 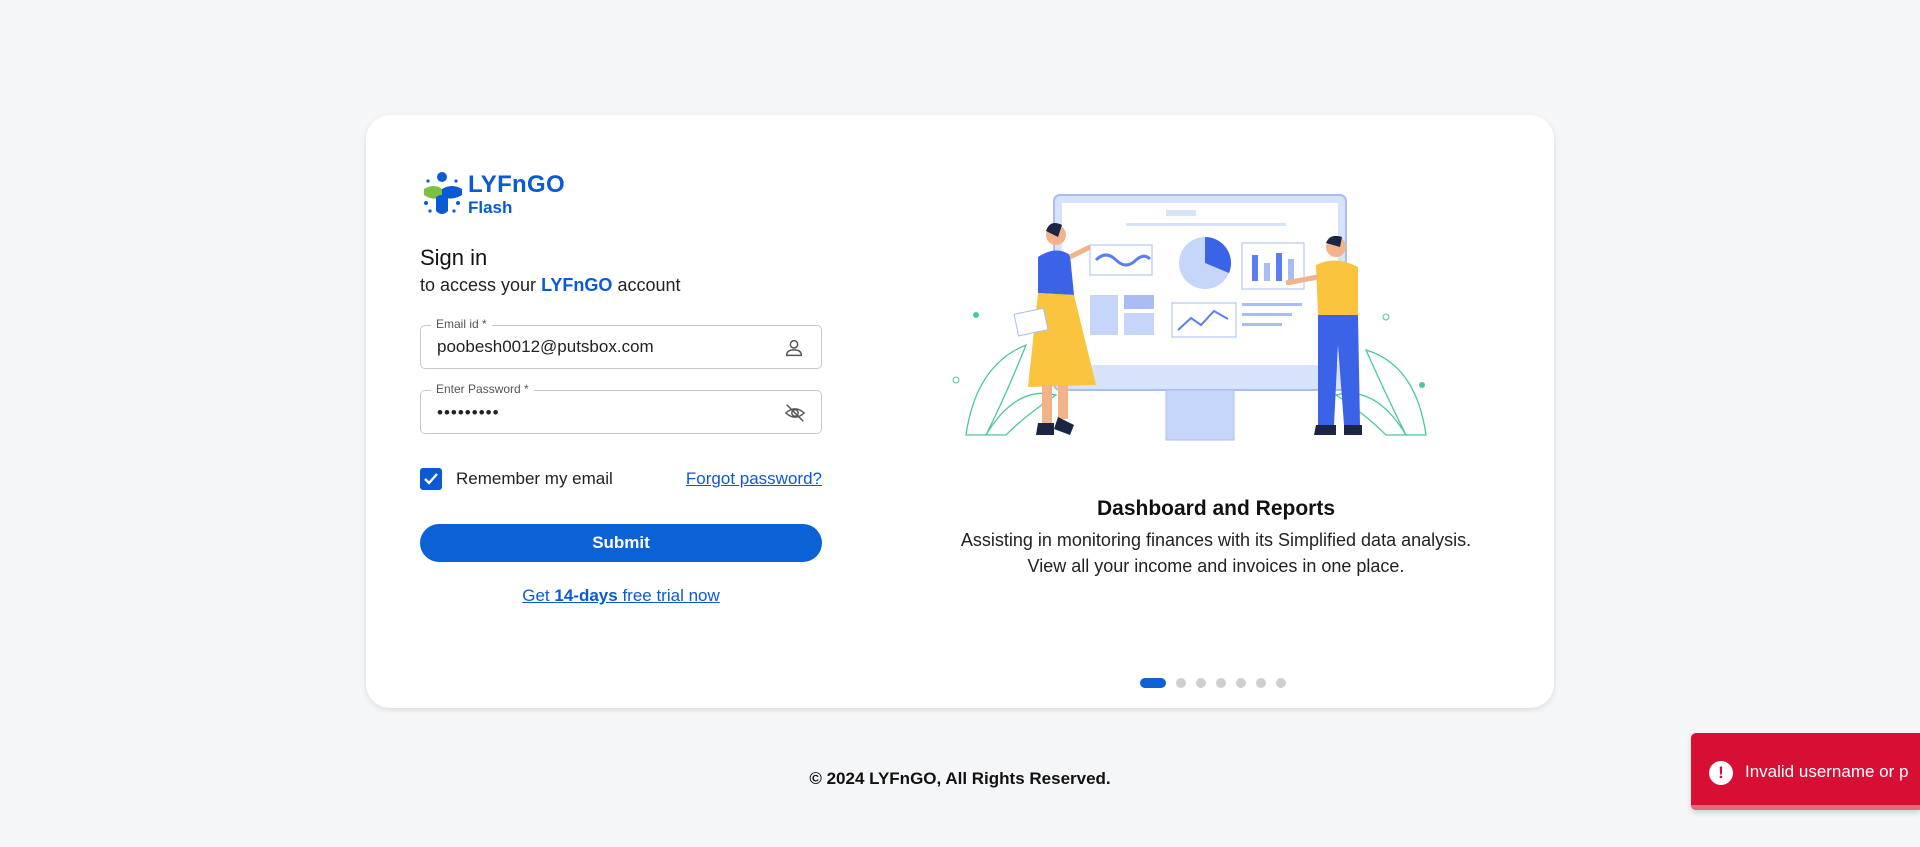 I want to click on toast-message: Invalid username or p, so click(x=1827, y=771).